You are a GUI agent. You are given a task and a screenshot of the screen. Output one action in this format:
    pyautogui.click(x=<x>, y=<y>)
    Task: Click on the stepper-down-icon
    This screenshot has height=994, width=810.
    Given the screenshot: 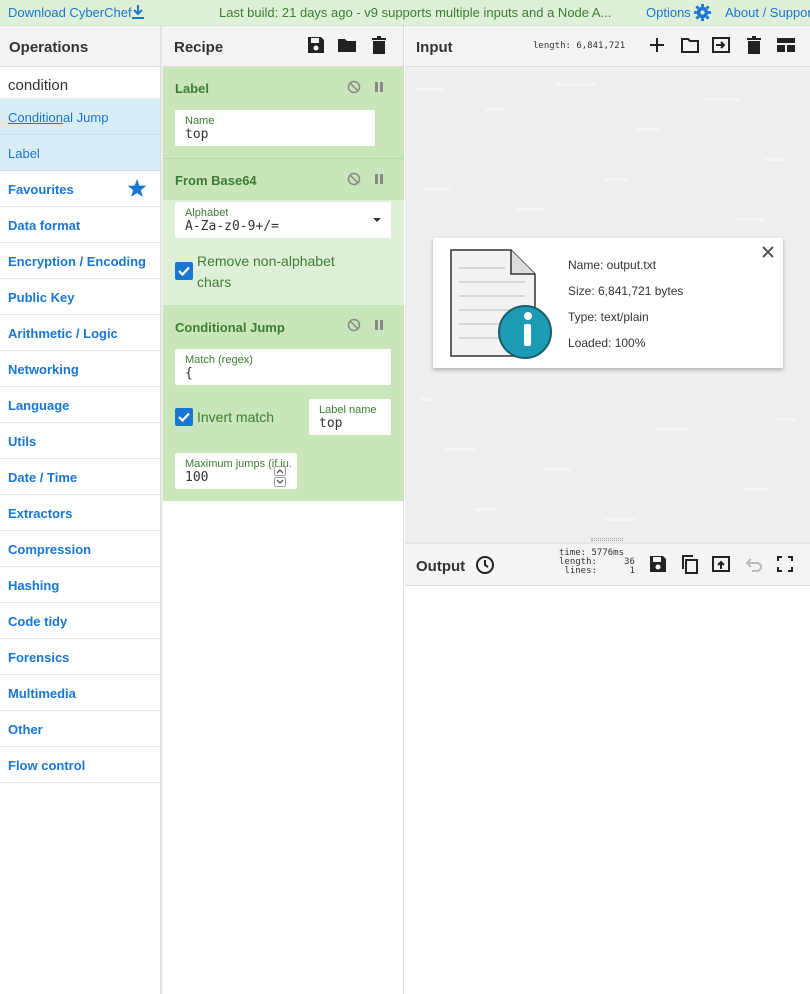 What is the action you would take?
    pyautogui.click(x=280, y=482)
    